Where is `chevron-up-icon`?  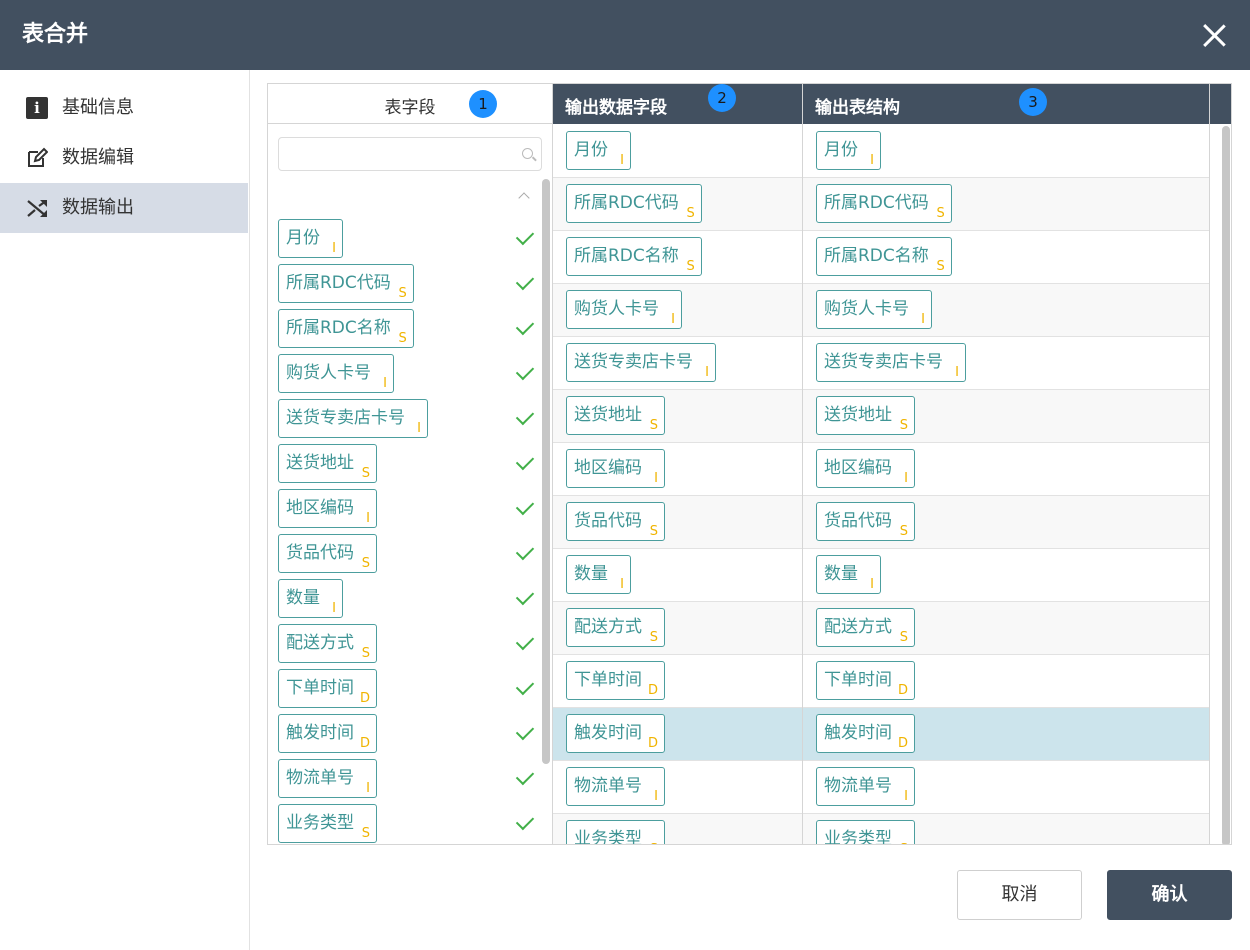
chevron-up-icon is located at coordinates (524, 196).